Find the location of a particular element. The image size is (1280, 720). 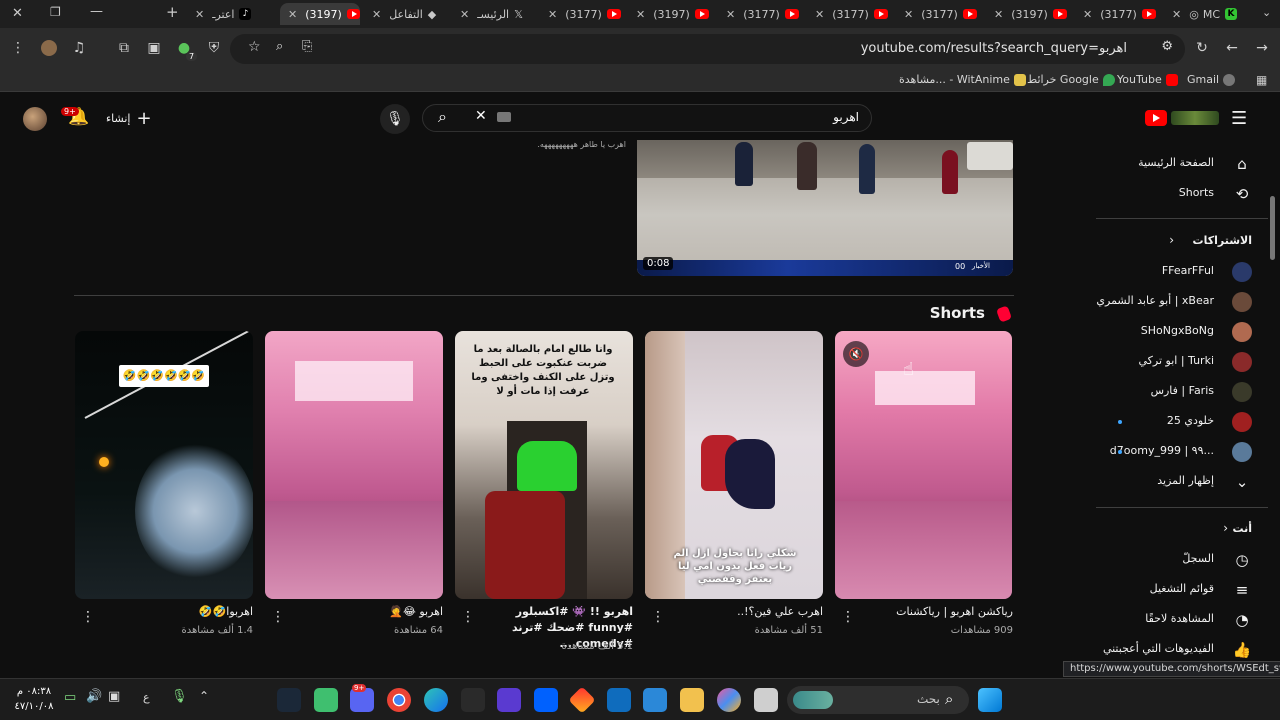

short-title: اهرب علي فين؟!.. is located at coordinates (746, 612).